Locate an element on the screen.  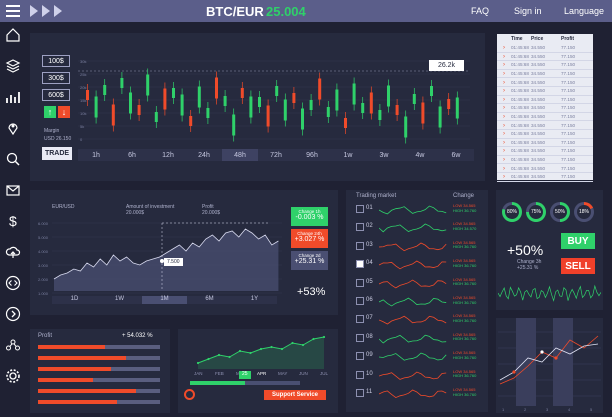
gear-icon is located at coordinates (13, 376).